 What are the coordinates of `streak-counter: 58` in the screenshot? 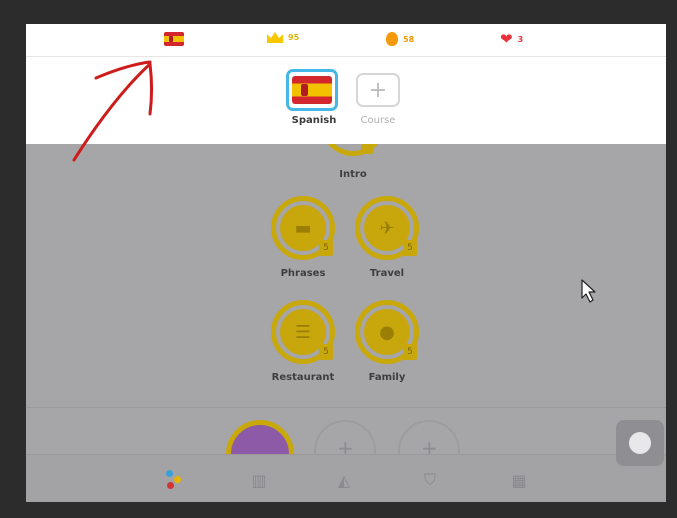 It's located at (400, 39).